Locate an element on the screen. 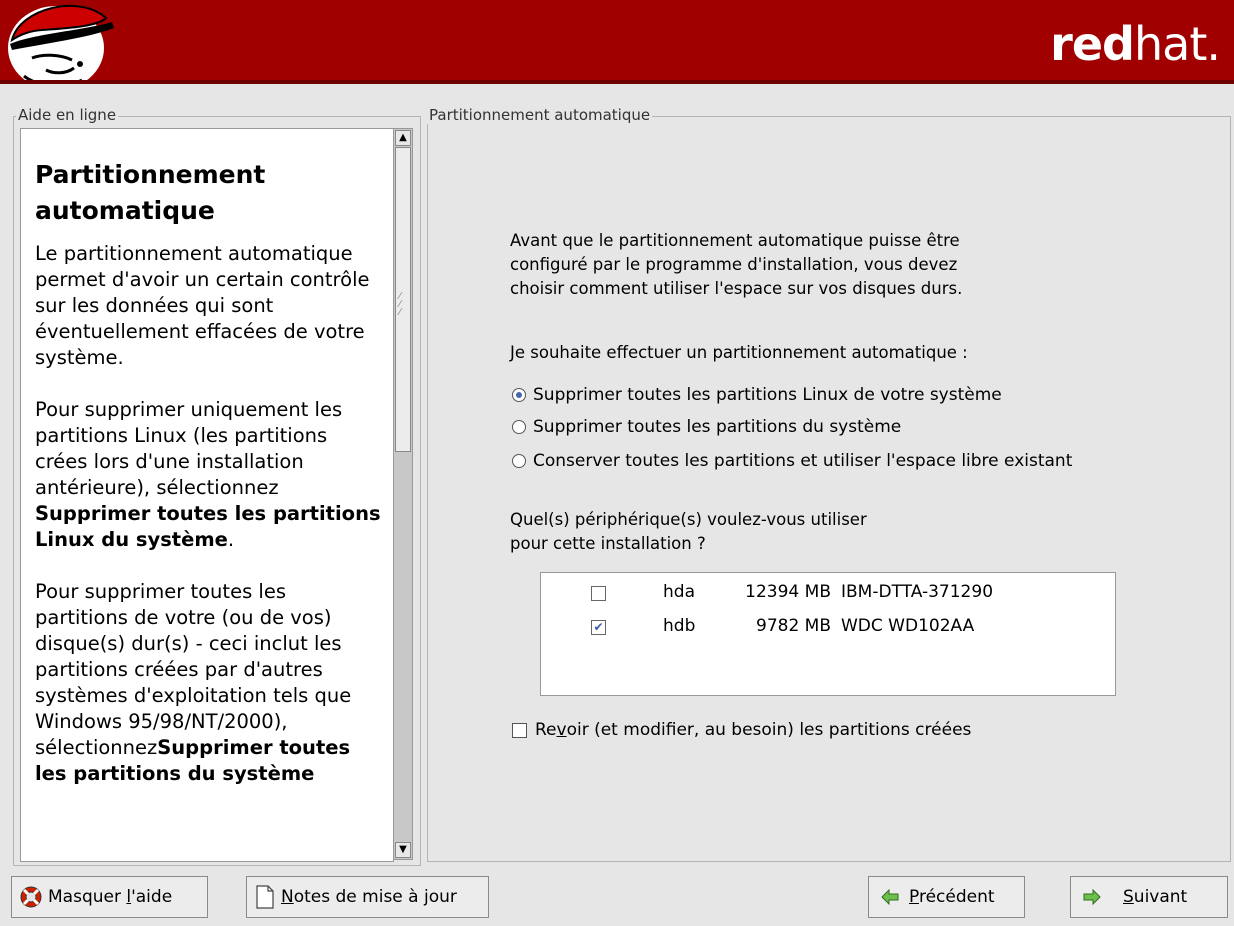  document-icon is located at coordinates (265, 897).